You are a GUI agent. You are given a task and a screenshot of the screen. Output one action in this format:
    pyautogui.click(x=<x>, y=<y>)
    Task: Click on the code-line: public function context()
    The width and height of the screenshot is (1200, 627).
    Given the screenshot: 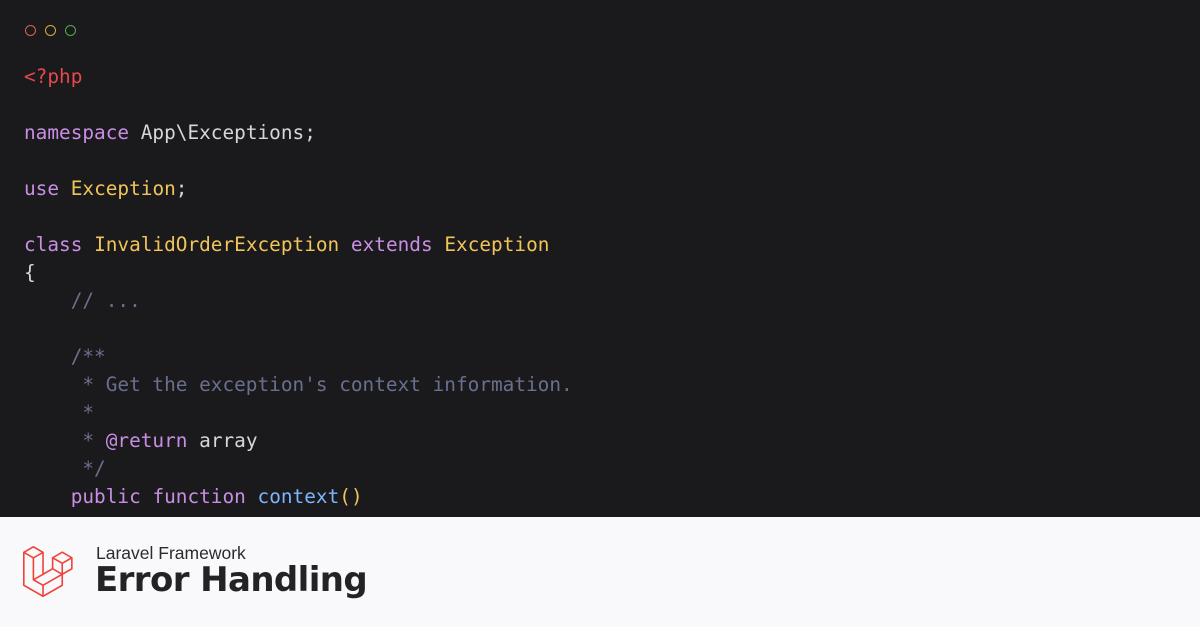 What is the action you would take?
    pyautogui.click(x=298, y=497)
    